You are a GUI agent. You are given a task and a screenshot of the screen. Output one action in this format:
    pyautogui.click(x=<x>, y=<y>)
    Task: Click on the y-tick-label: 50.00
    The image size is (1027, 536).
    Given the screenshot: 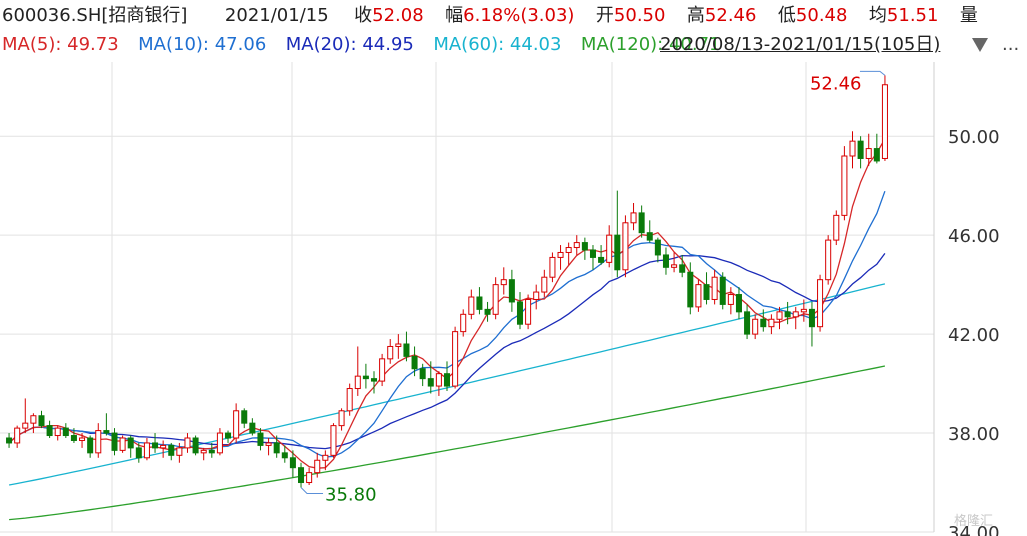 What is the action you would take?
    pyautogui.click(x=974, y=137)
    